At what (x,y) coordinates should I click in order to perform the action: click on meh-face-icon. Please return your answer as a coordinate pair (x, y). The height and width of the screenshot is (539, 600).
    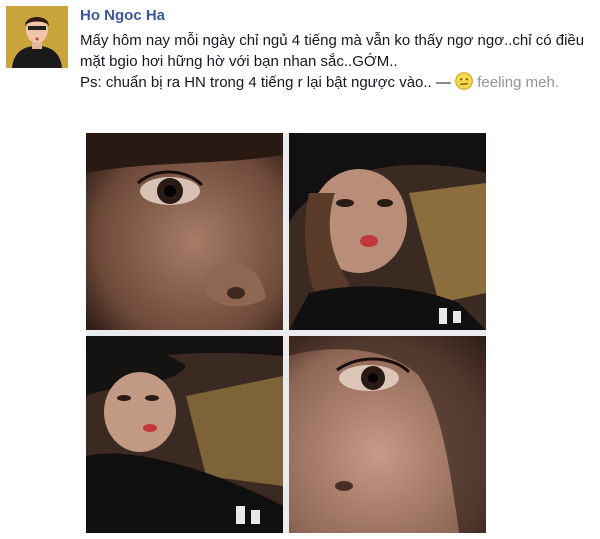
    Looking at the image, I should click on (464, 84).